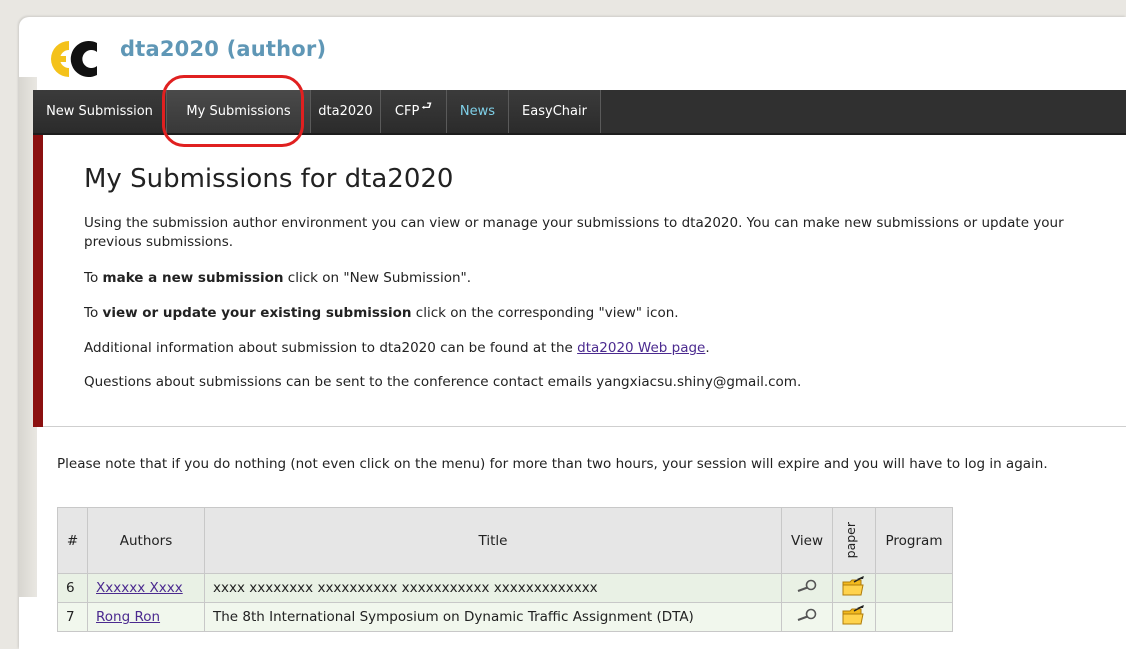 The width and height of the screenshot is (1126, 649). I want to click on nav-label: My Submissions, so click(238, 111).